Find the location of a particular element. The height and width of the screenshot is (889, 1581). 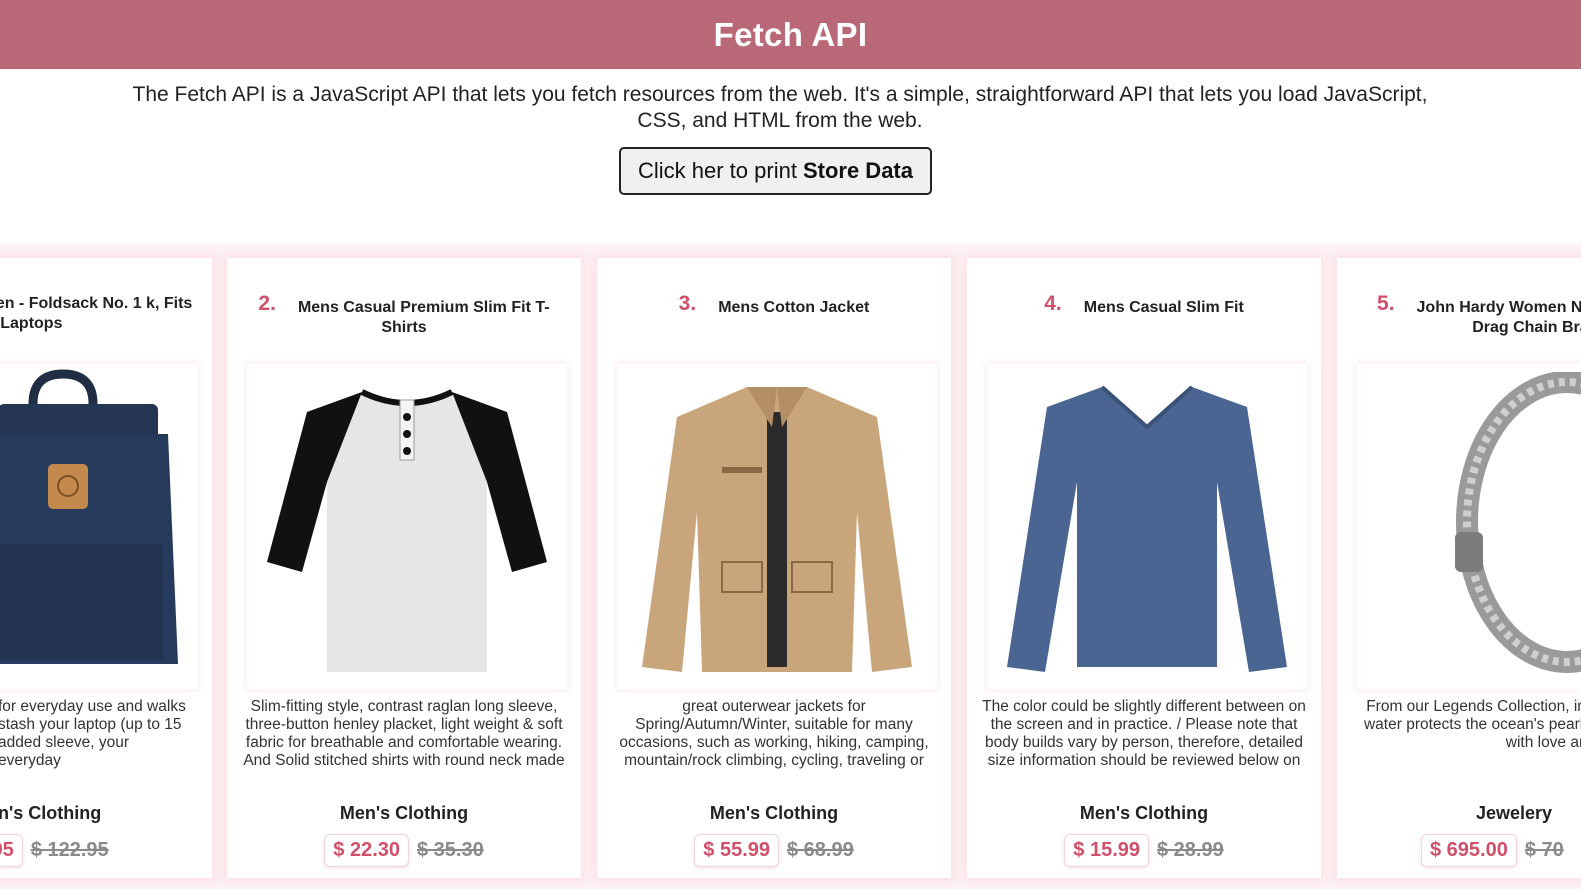

print-button-bold-label: Store Data is located at coordinates (857, 170).